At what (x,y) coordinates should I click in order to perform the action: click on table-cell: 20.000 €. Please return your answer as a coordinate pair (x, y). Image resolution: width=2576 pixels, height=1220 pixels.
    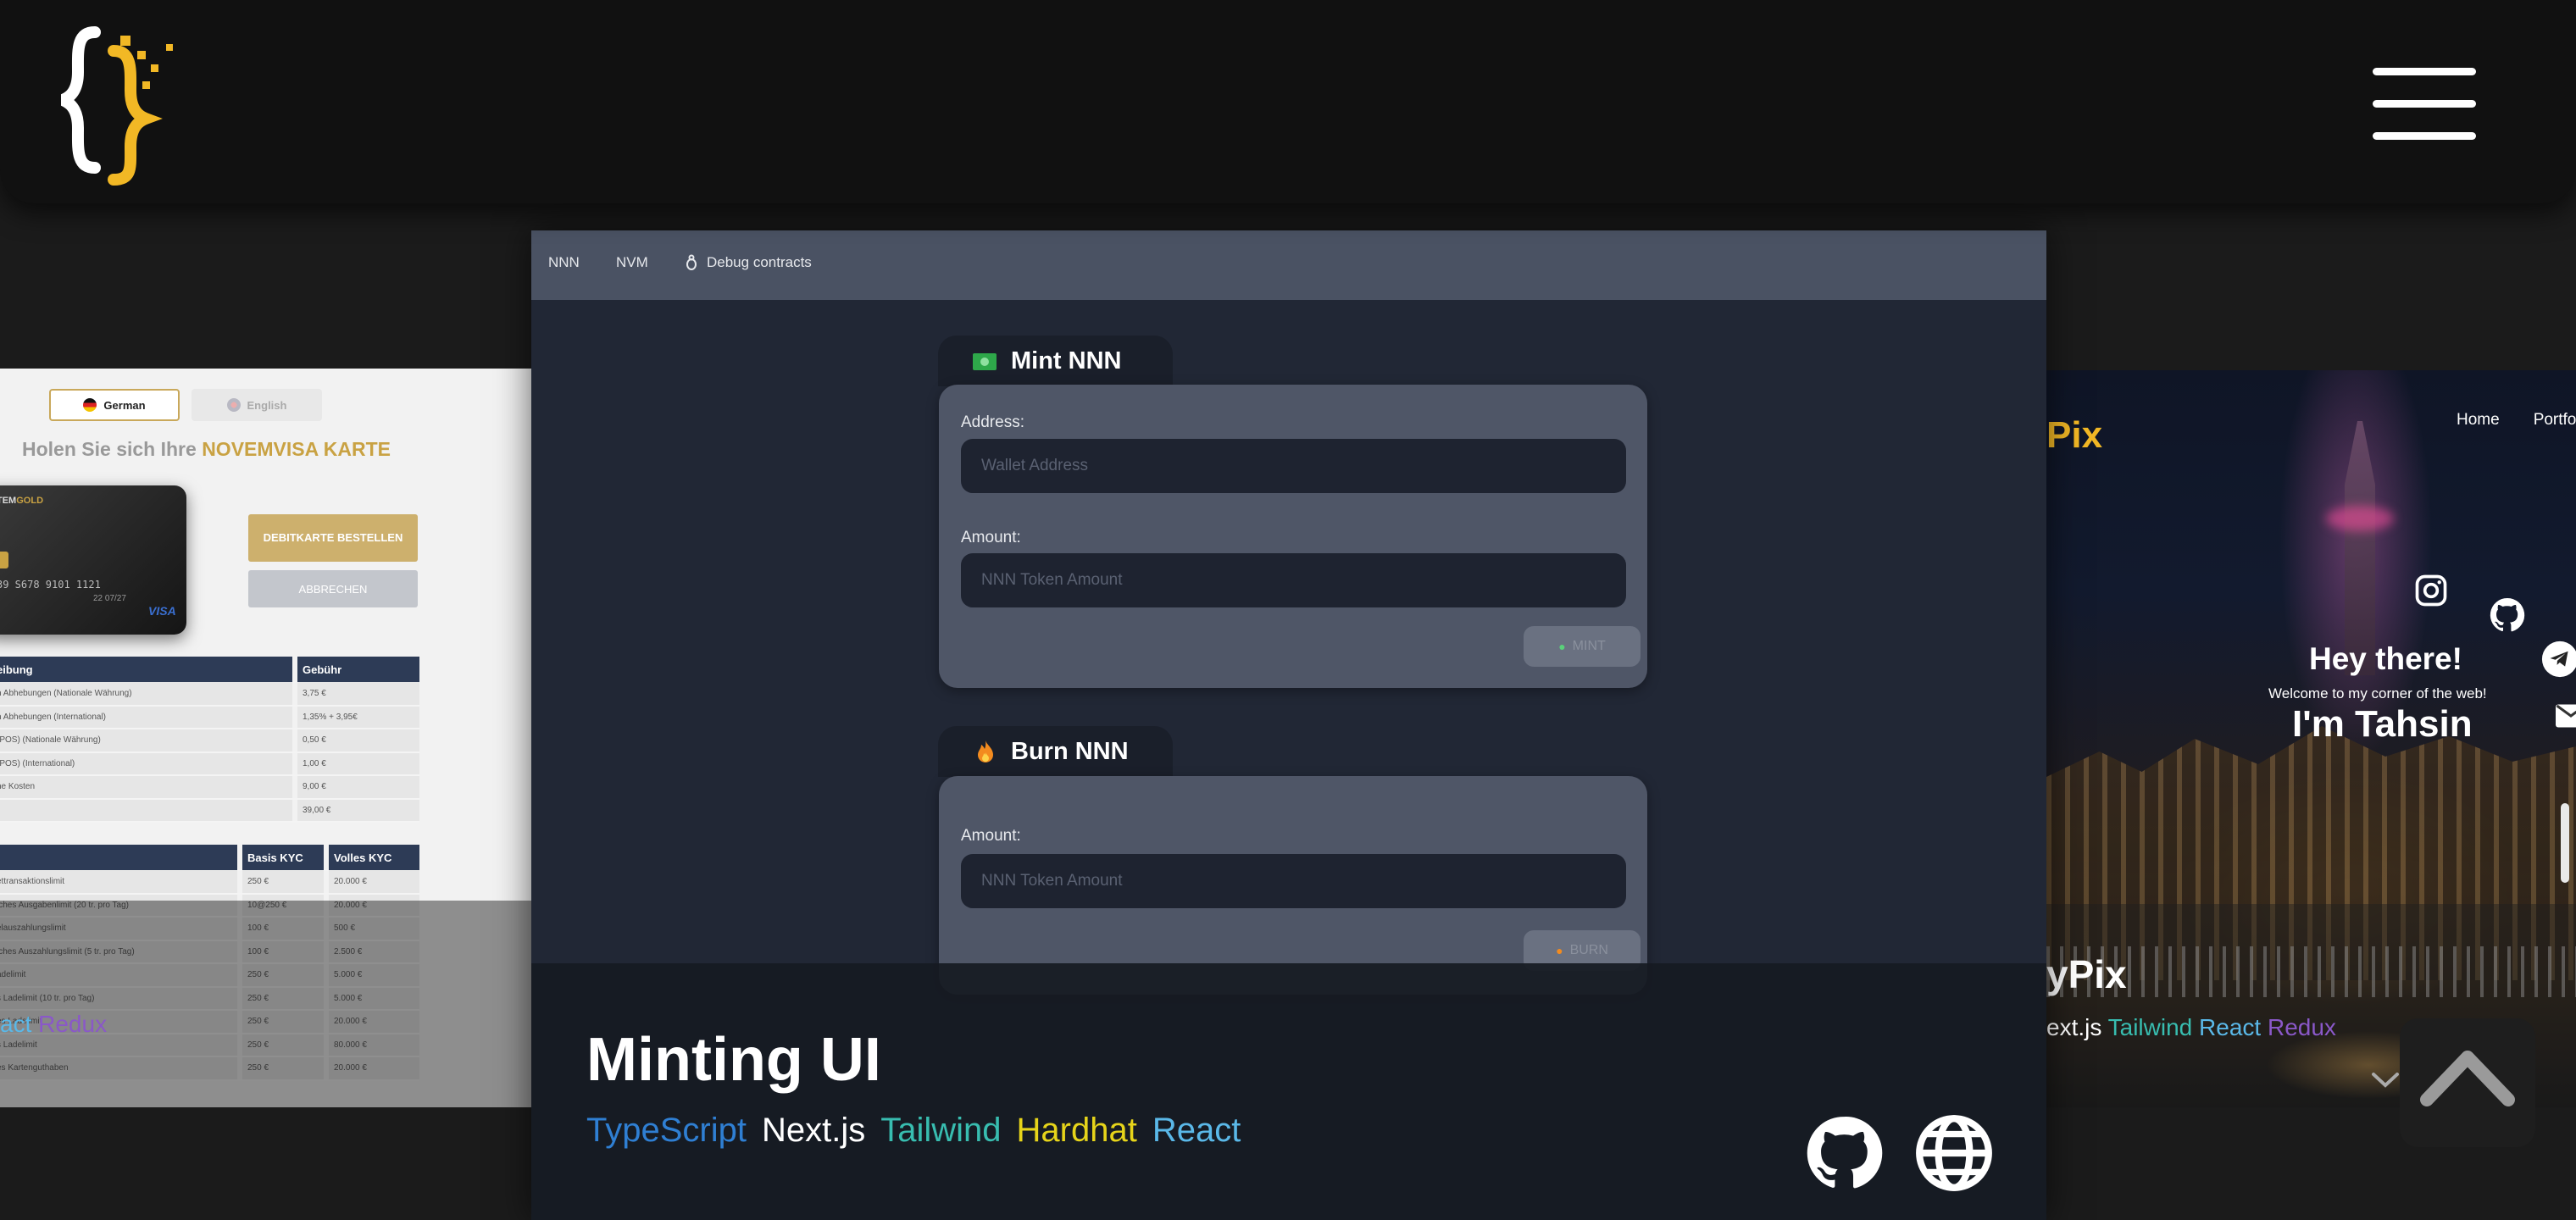
    Looking at the image, I should click on (374, 882).